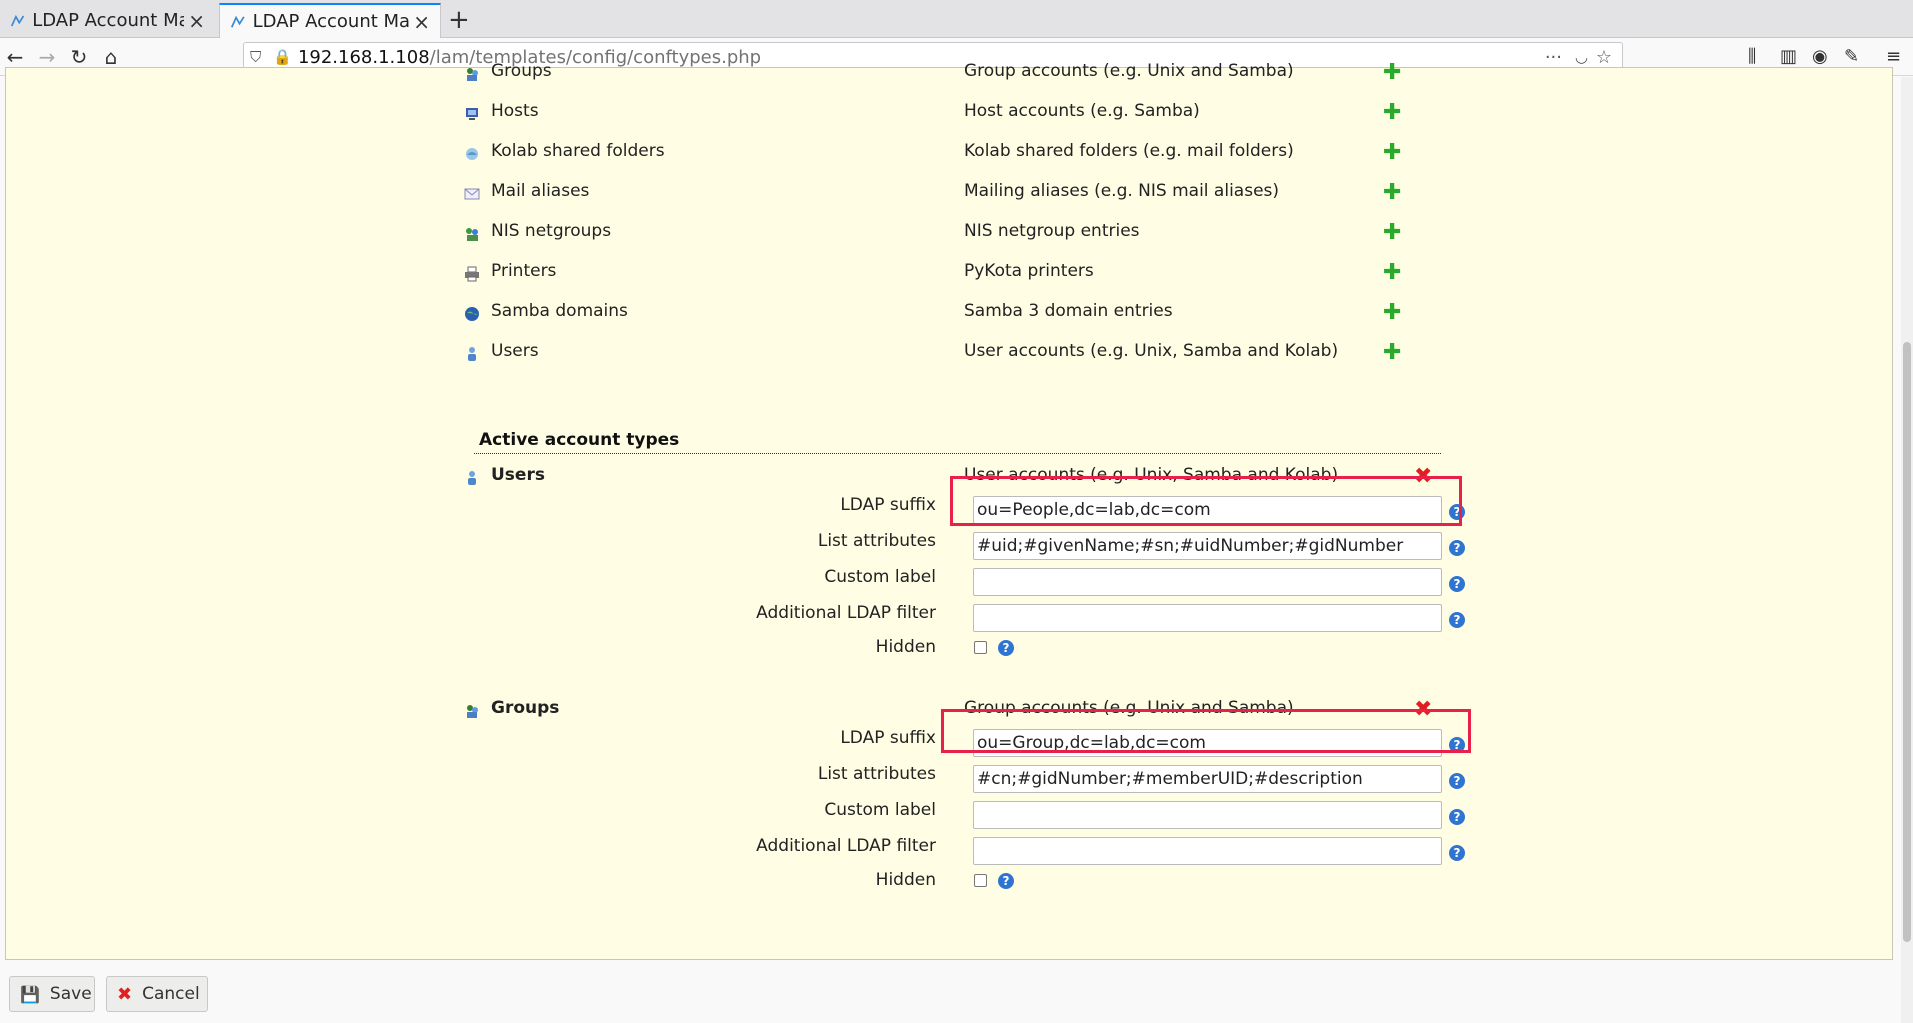 The width and height of the screenshot is (1913, 1023). I want to click on more-icon: ···, so click(1553, 57).